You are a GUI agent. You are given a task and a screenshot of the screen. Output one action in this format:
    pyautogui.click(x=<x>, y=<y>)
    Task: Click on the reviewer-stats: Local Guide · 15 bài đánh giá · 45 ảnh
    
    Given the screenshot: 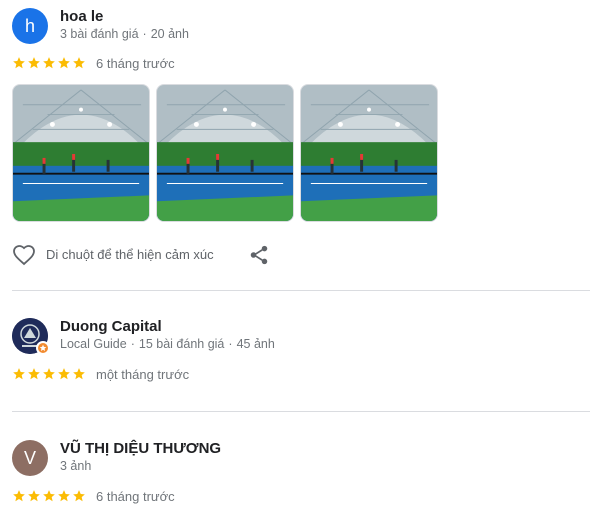 What is the action you would take?
    pyautogui.click(x=167, y=344)
    